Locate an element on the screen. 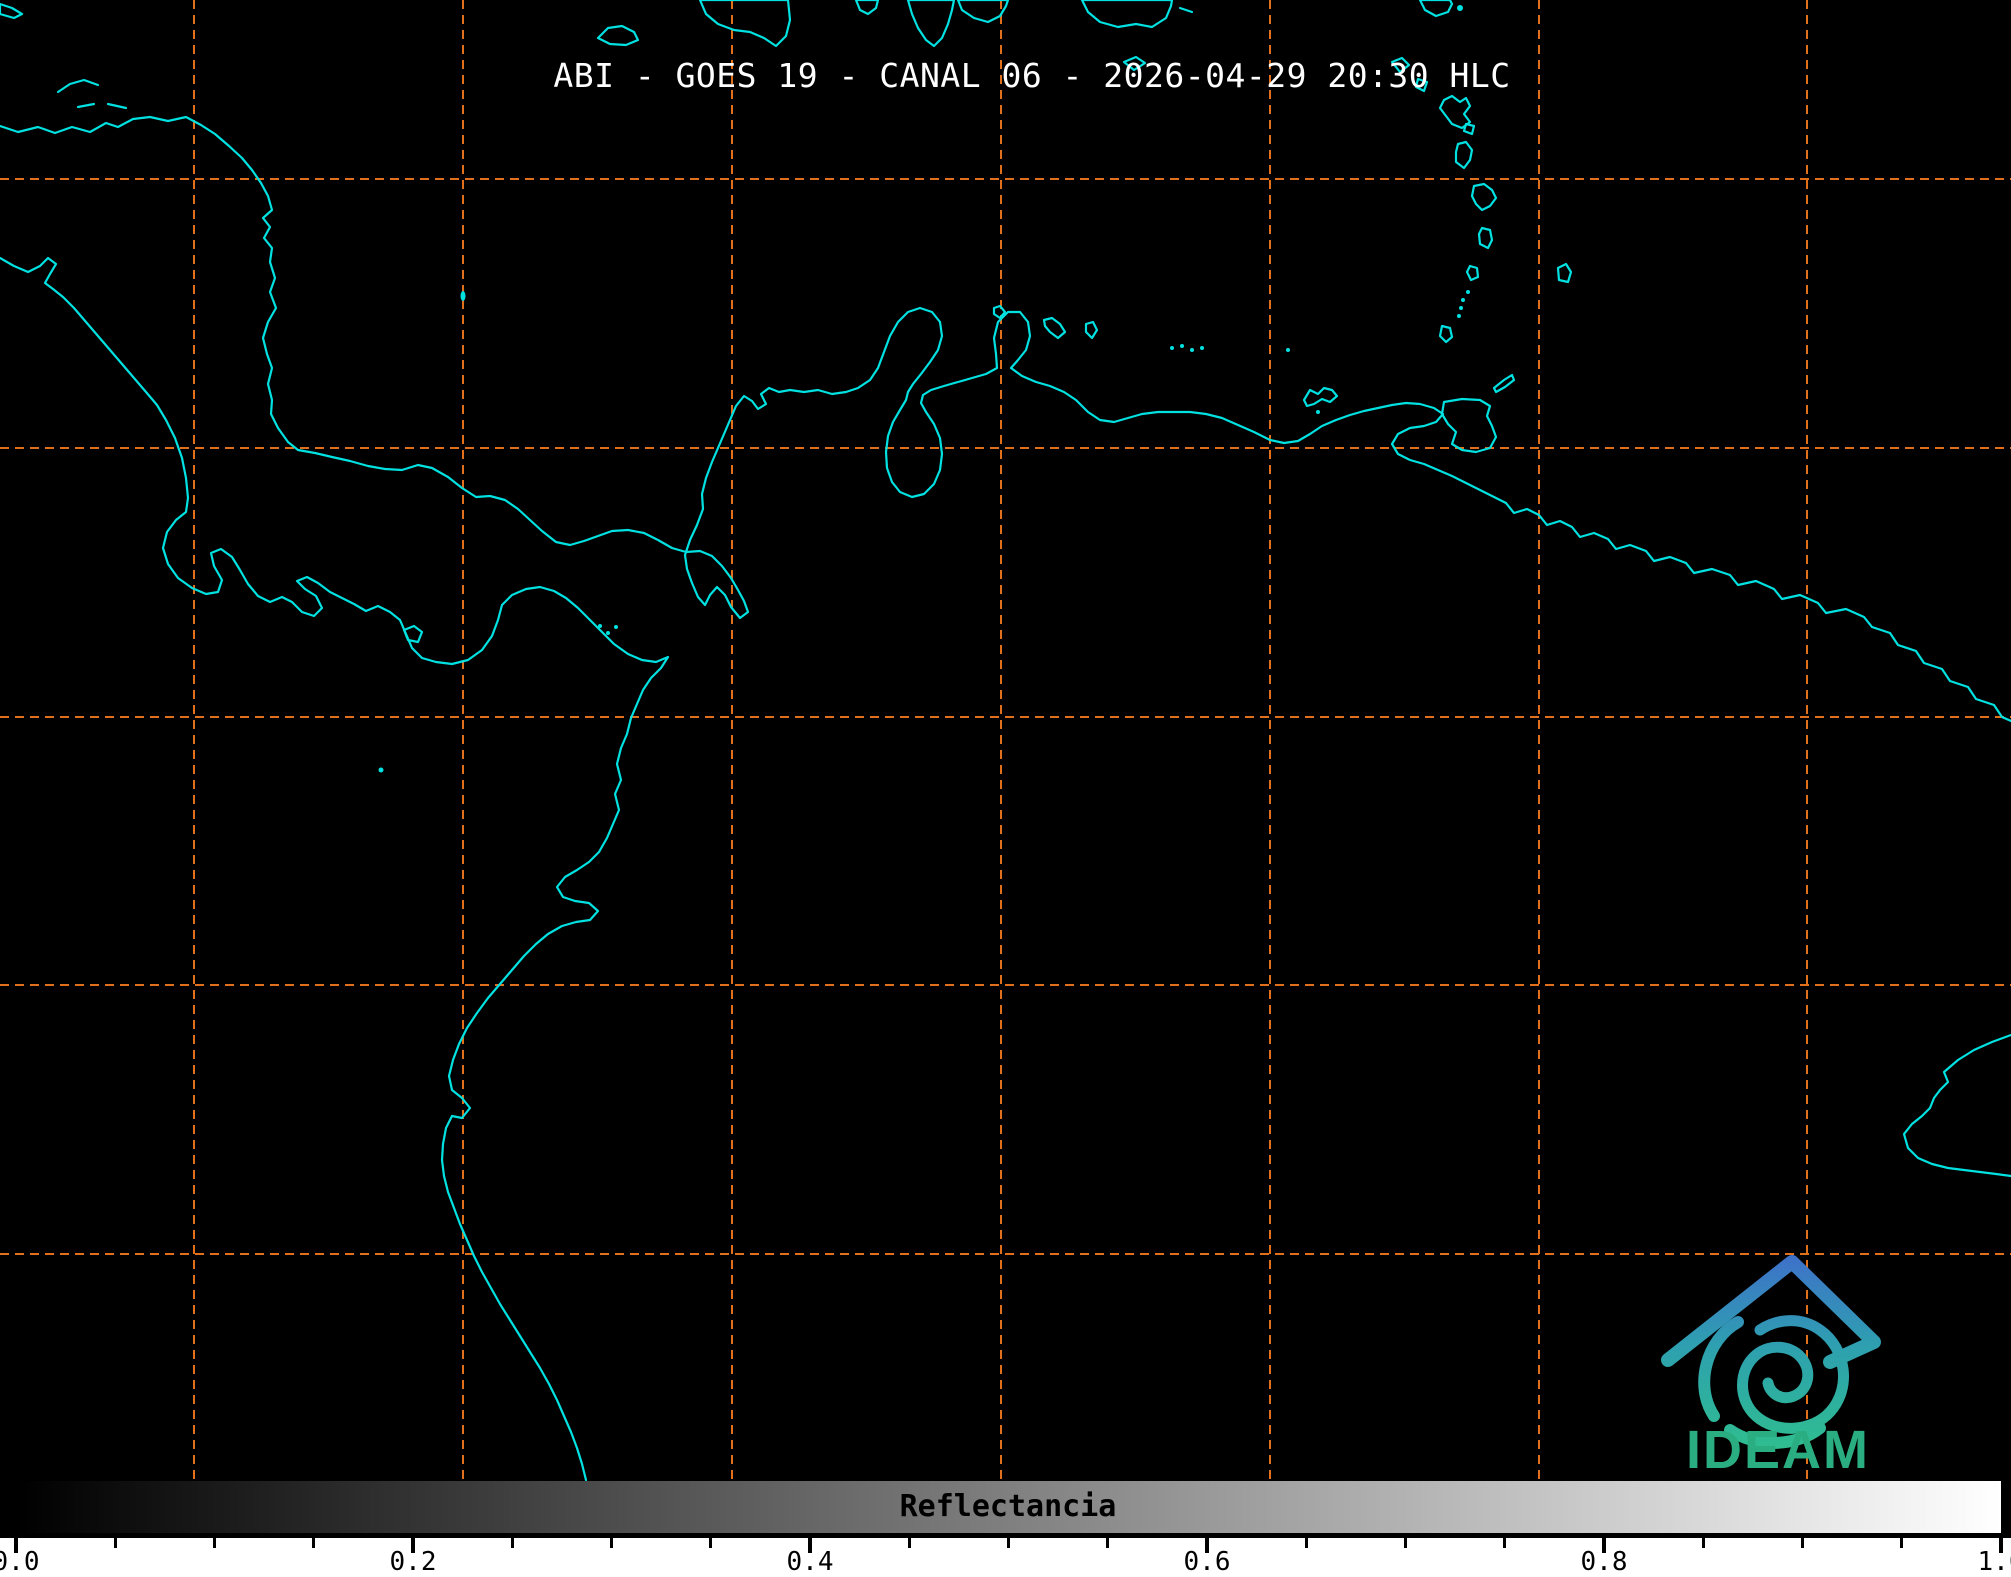 The height and width of the screenshot is (1577, 2011). colorbar-tick-label: 1.0 is located at coordinates (1994, 1562).